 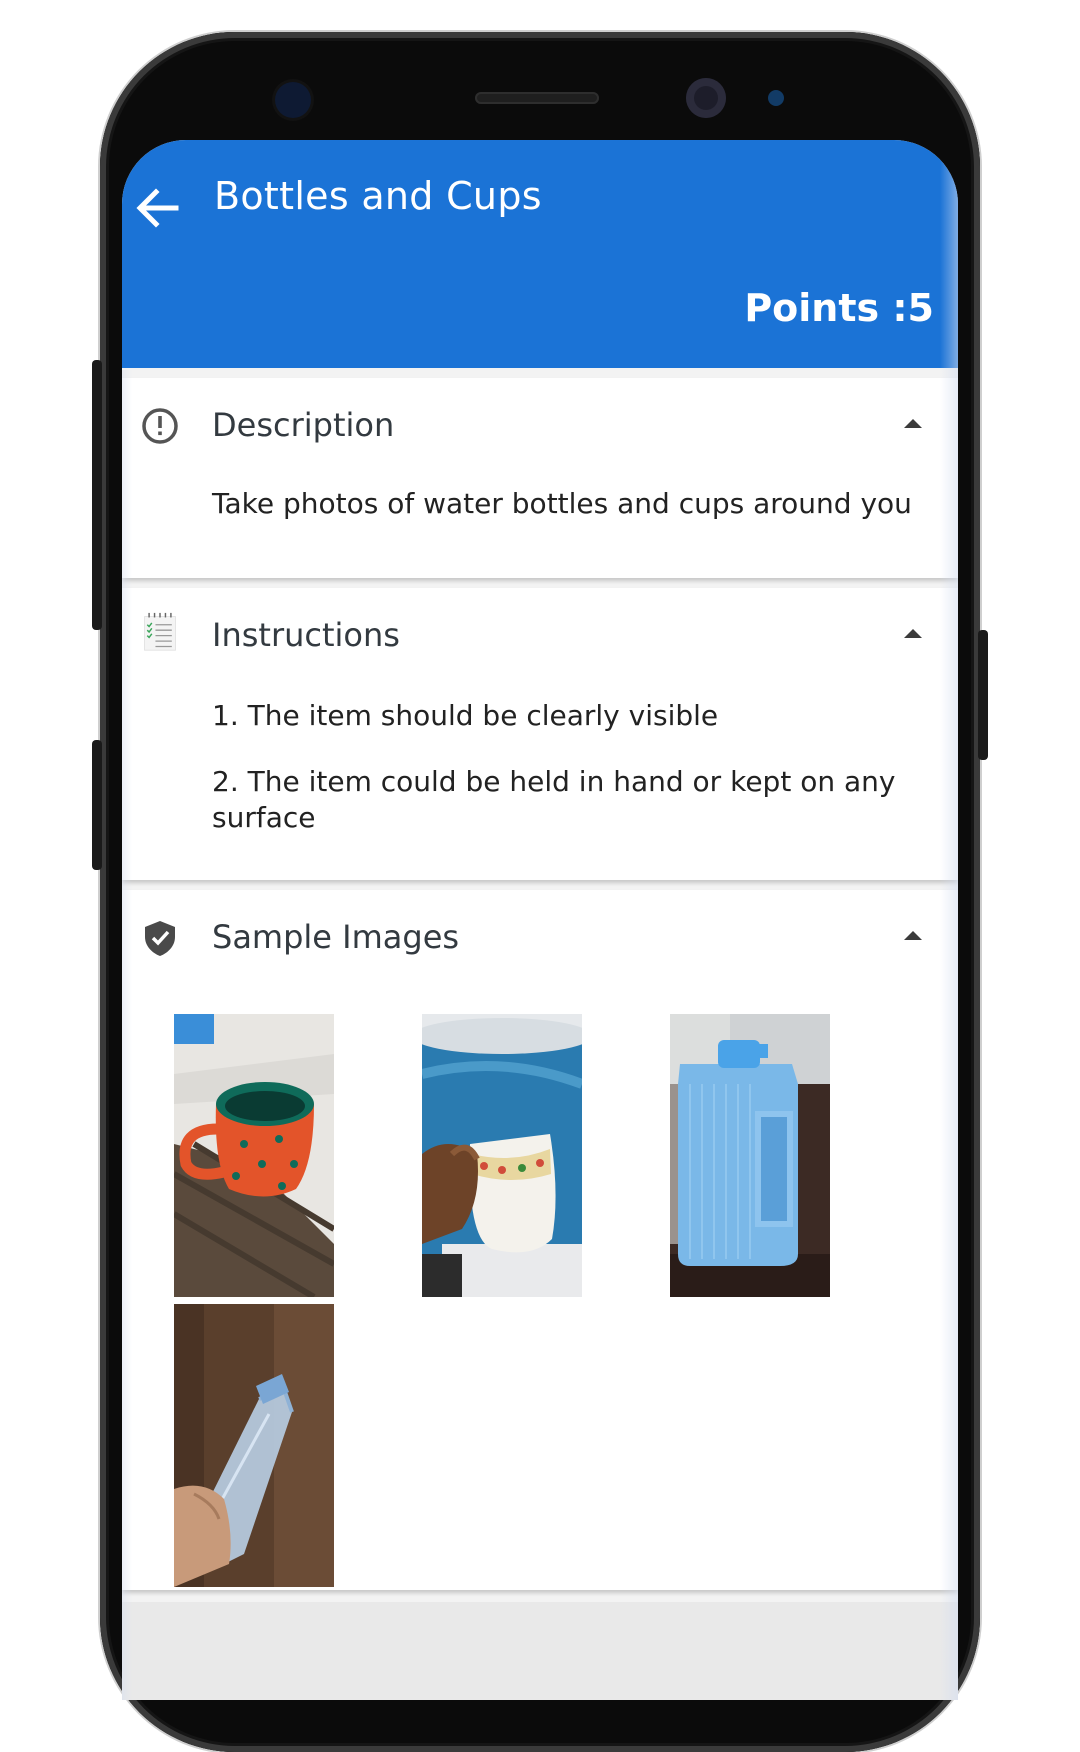 I want to click on power-button, so click(x=983, y=695).